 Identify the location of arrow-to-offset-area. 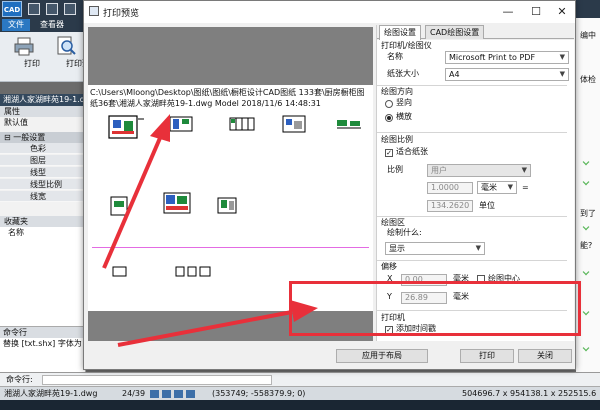
(217, 323).